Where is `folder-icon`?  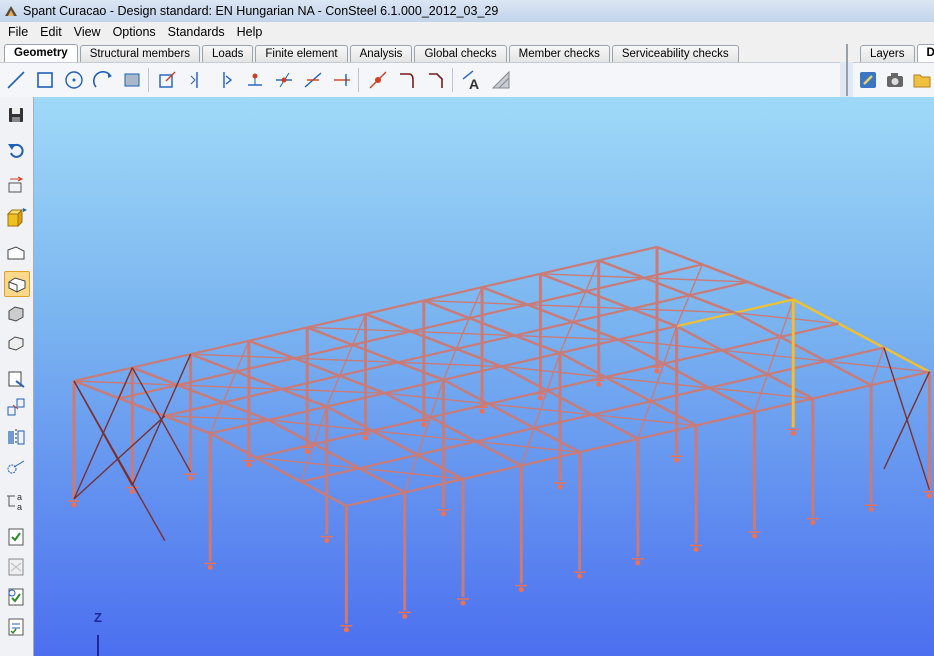 folder-icon is located at coordinates (922, 80).